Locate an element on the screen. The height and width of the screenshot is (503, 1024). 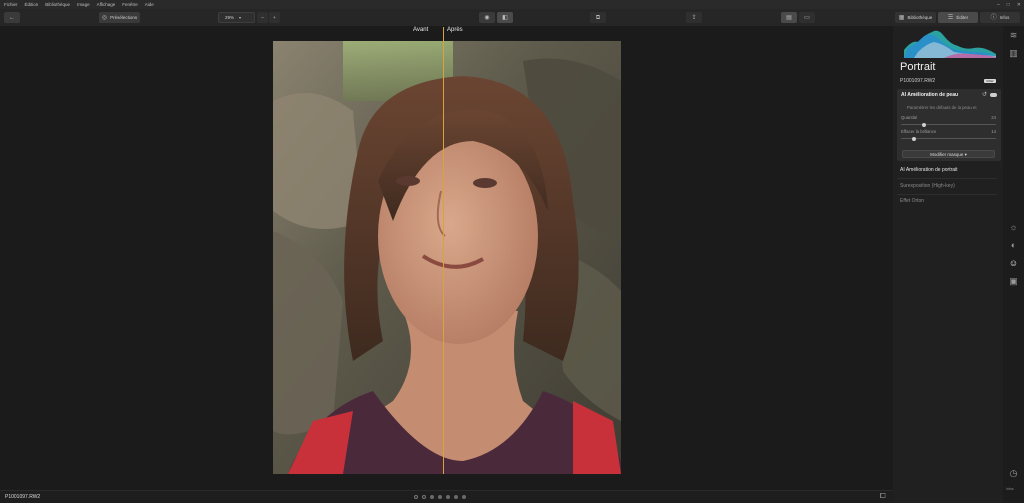
before-label: Avant is located at coordinates (421, 30).